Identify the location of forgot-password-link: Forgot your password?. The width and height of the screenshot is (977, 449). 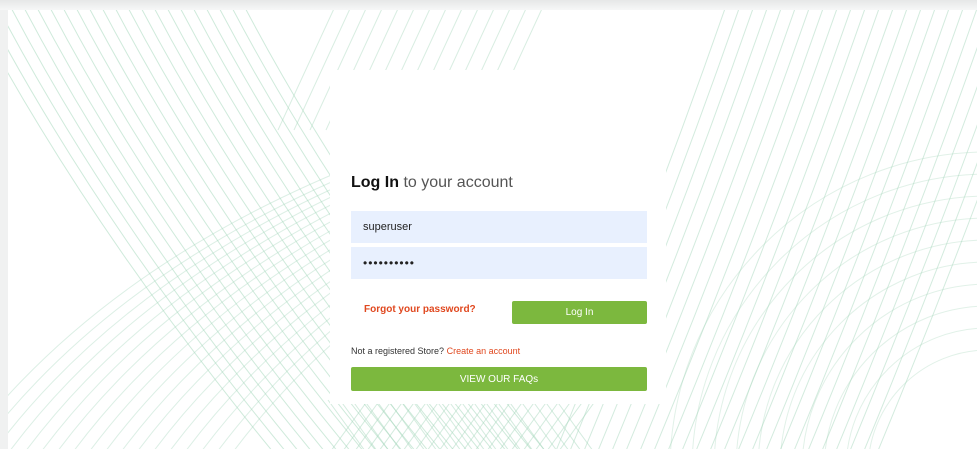
(420, 309).